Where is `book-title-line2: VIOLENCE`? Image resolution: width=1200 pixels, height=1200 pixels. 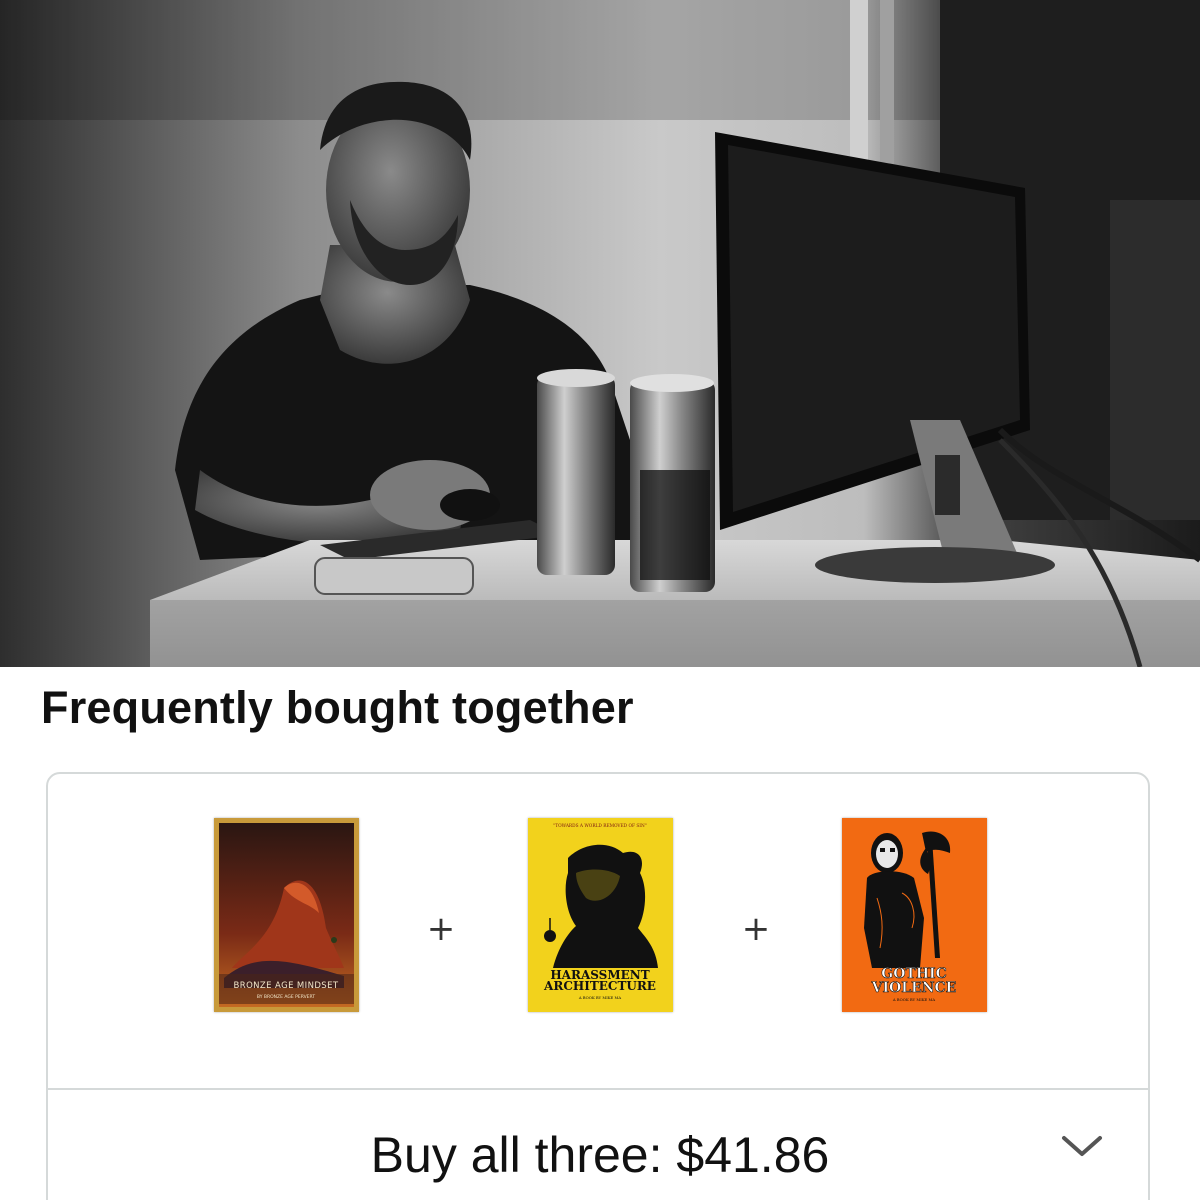 book-title-line2: VIOLENCE is located at coordinates (914, 988).